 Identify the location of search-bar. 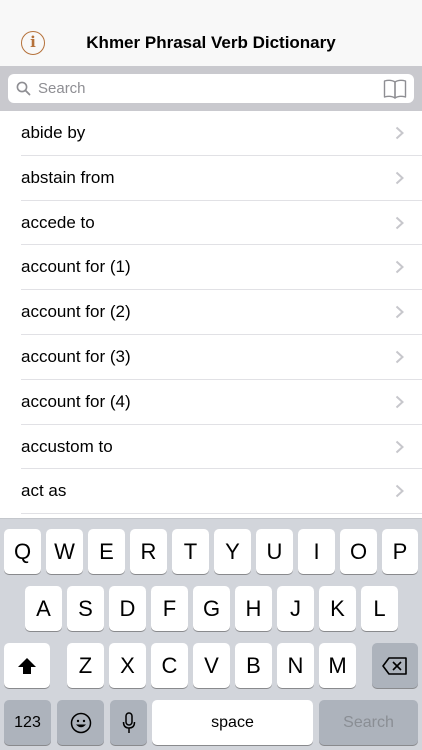
(211, 88).